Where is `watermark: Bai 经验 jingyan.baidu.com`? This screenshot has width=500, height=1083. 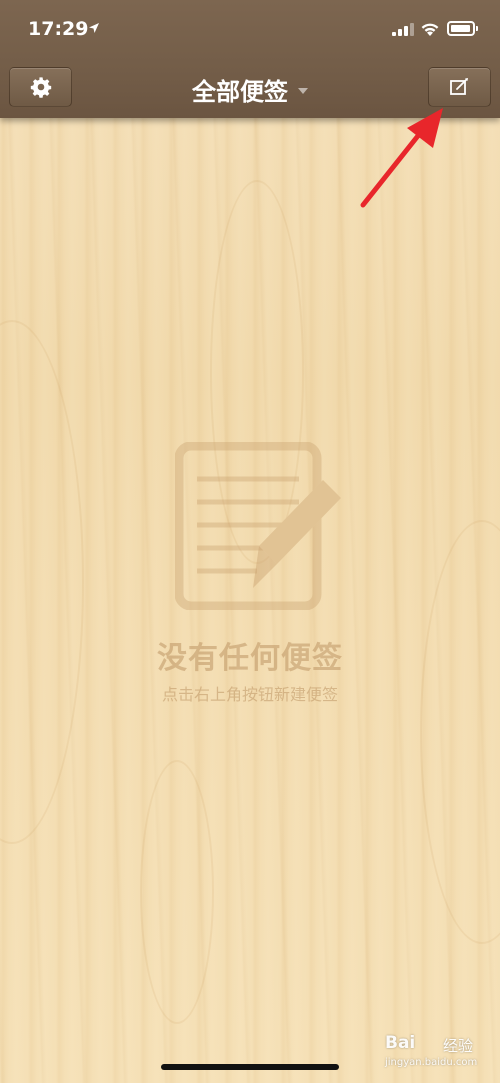
watermark: Bai 经验 jingyan.baidu.com is located at coordinates (440, 1053).